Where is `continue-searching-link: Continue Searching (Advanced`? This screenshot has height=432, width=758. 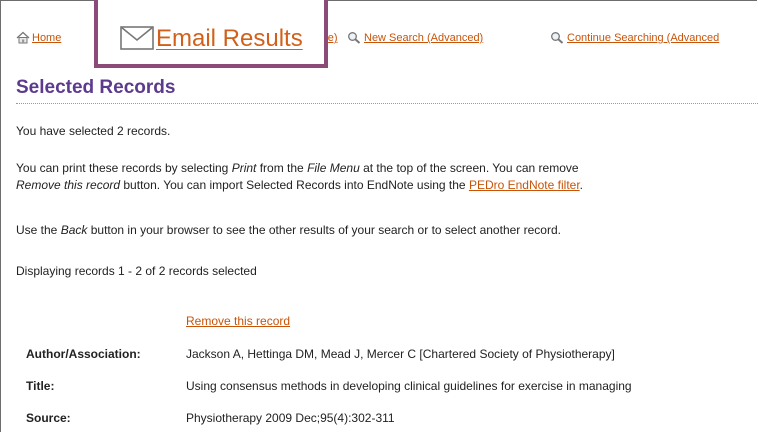 continue-searching-link: Continue Searching (Advanced is located at coordinates (643, 38).